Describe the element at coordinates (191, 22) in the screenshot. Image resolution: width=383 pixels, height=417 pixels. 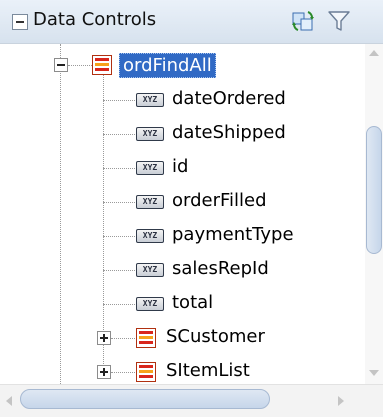
I see `data-controls-header: Data Controls` at that location.